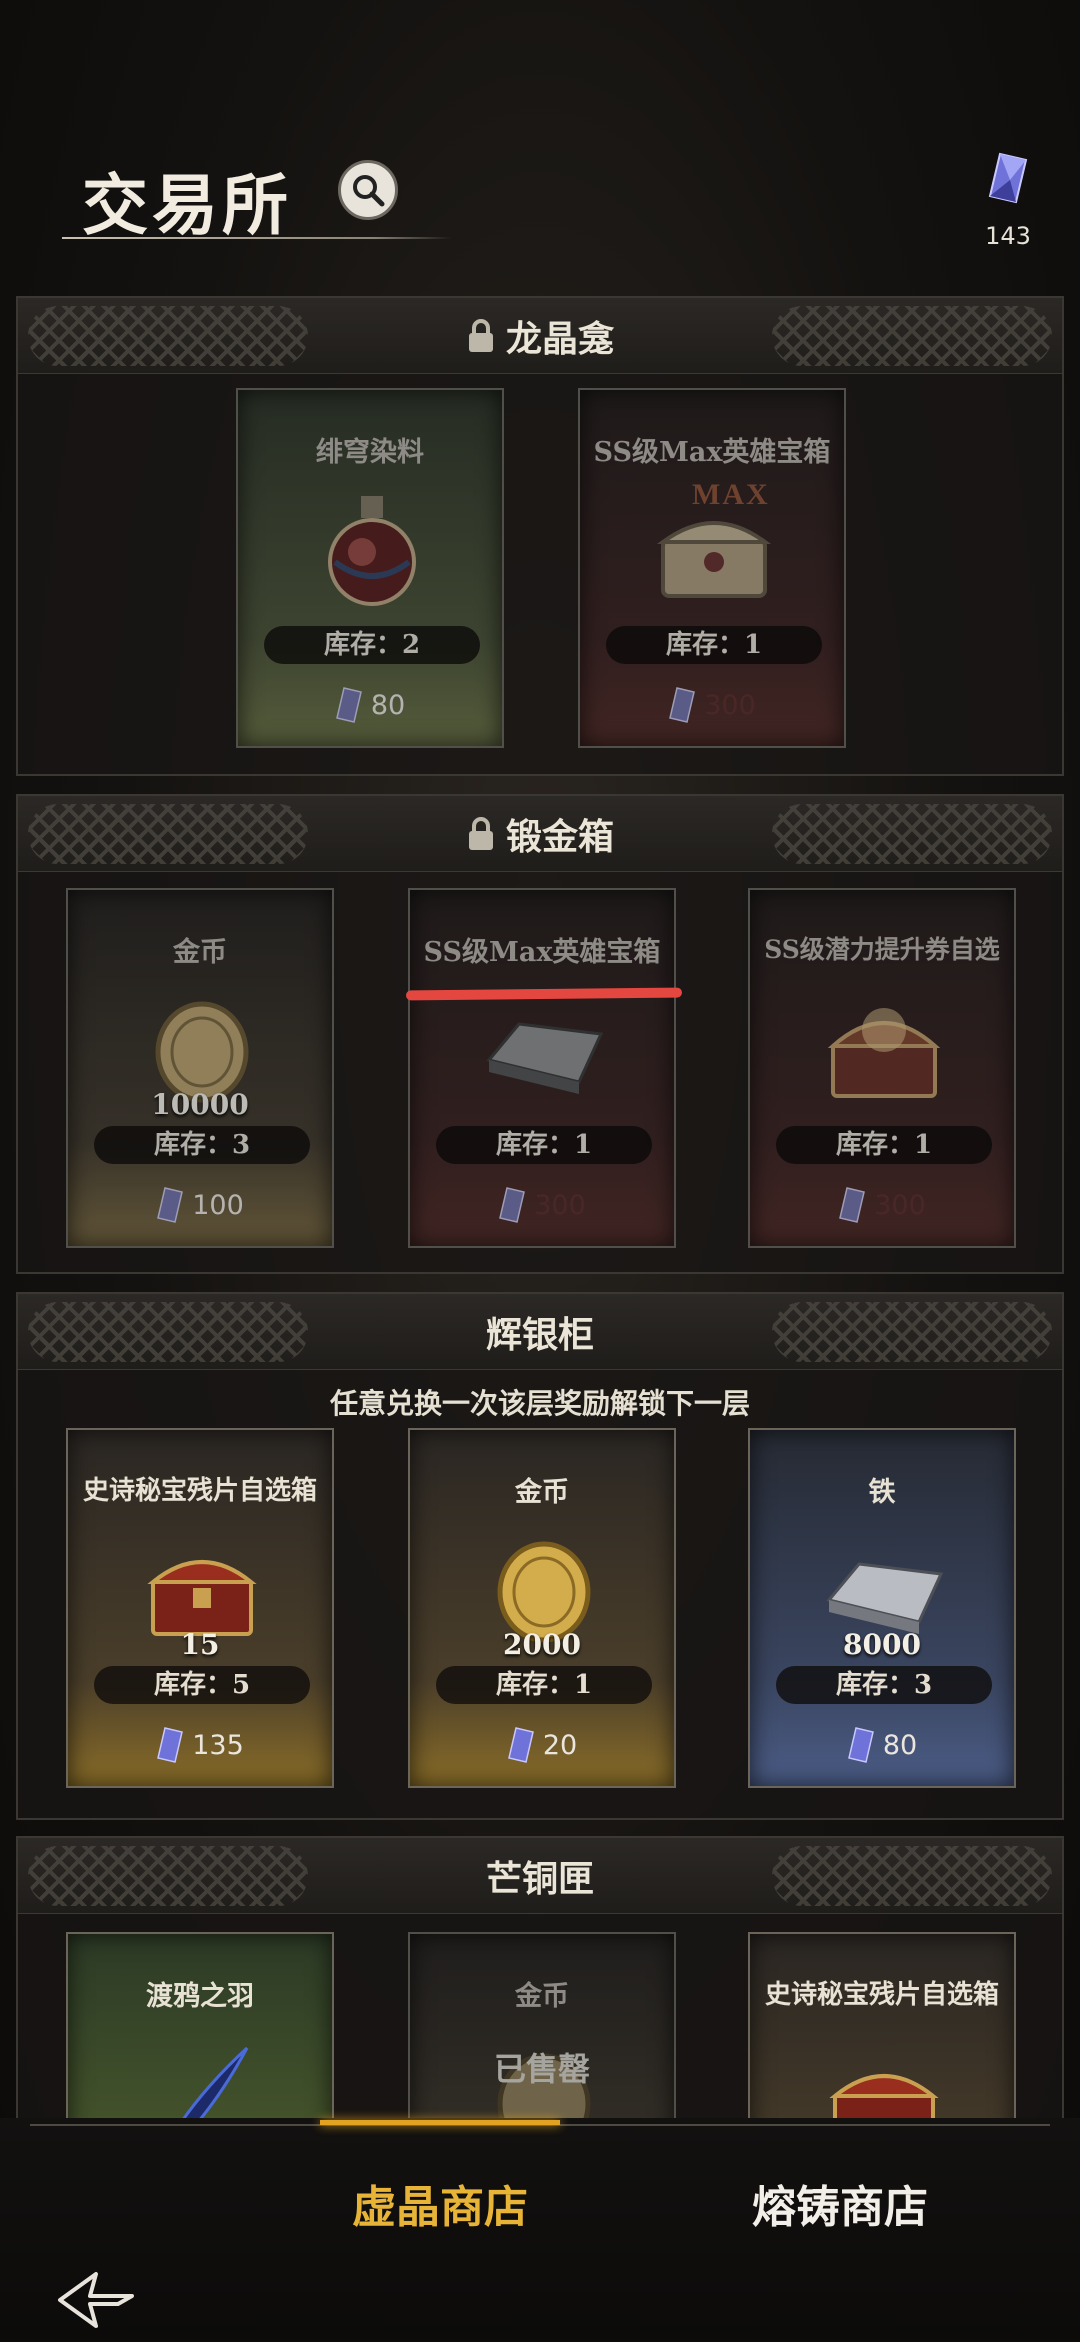  What do you see at coordinates (96, 2300) in the screenshot?
I see `back-arrow-icon` at bounding box center [96, 2300].